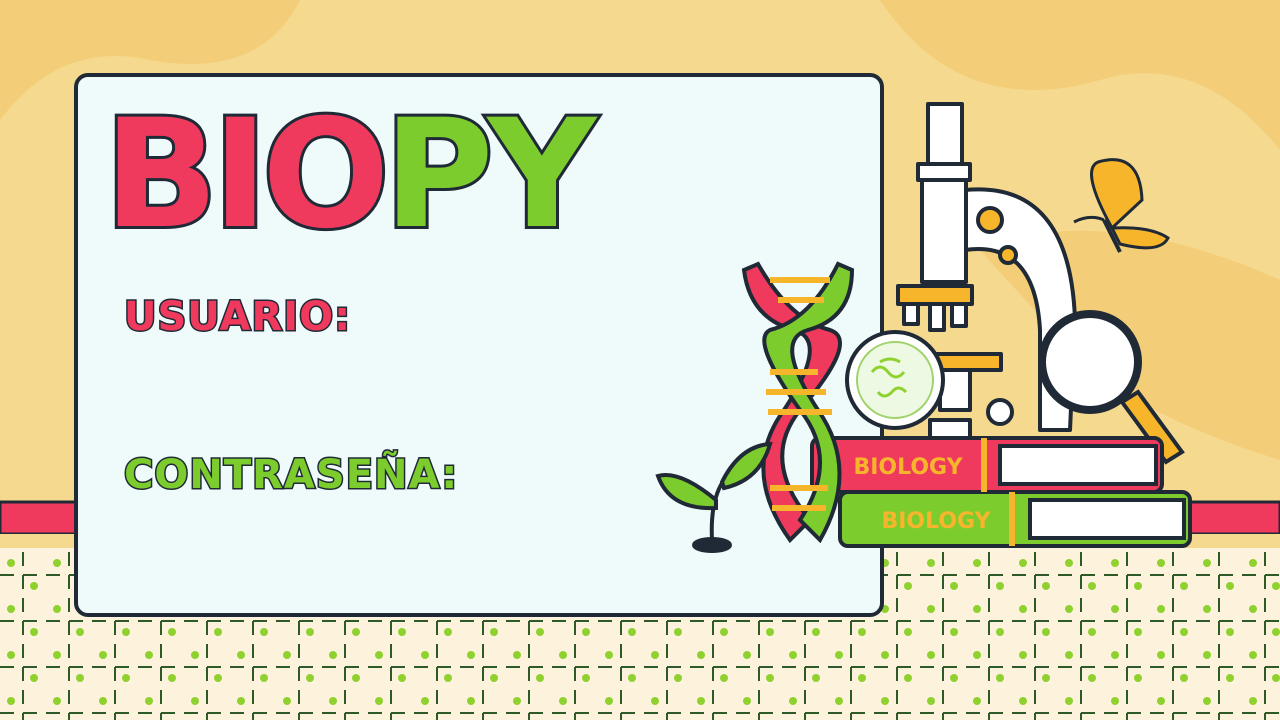 This screenshot has height=720, width=1280. I want to click on password-input, so click(603, 483).